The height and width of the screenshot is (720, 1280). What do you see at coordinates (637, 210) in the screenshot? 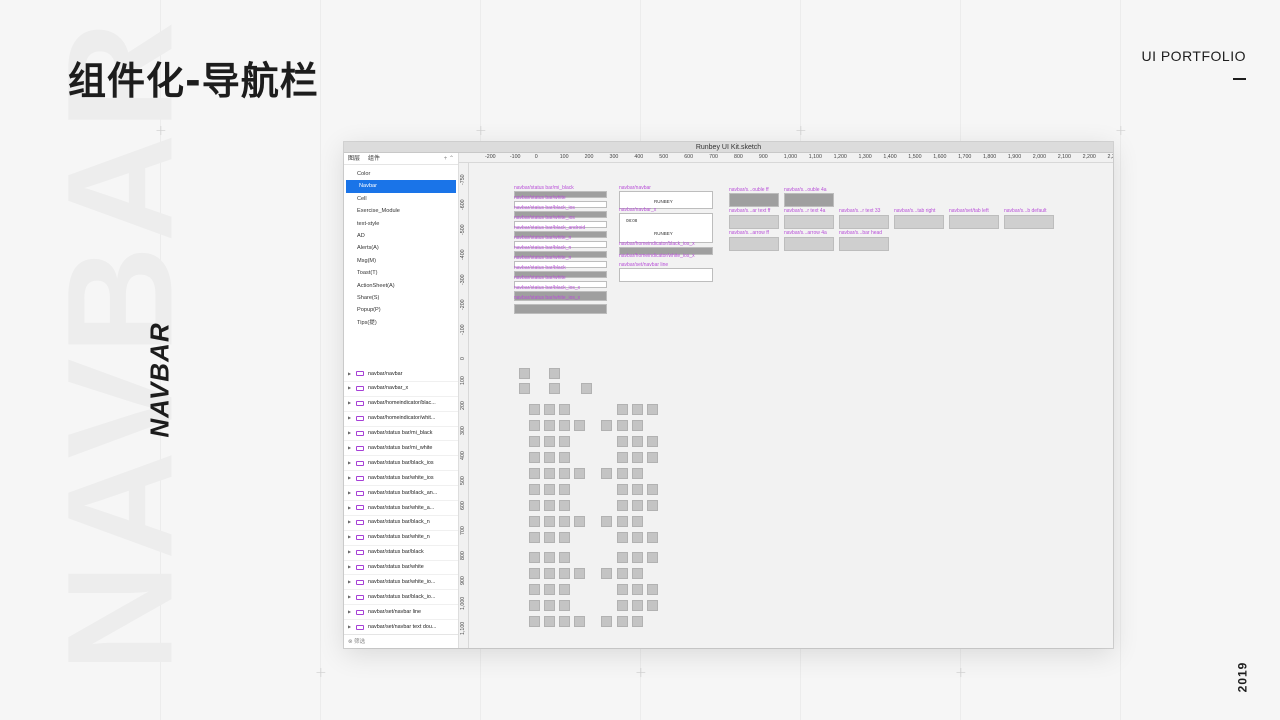
I see `artboard-label: navbar/navbar_x` at bounding box center [637, 210].